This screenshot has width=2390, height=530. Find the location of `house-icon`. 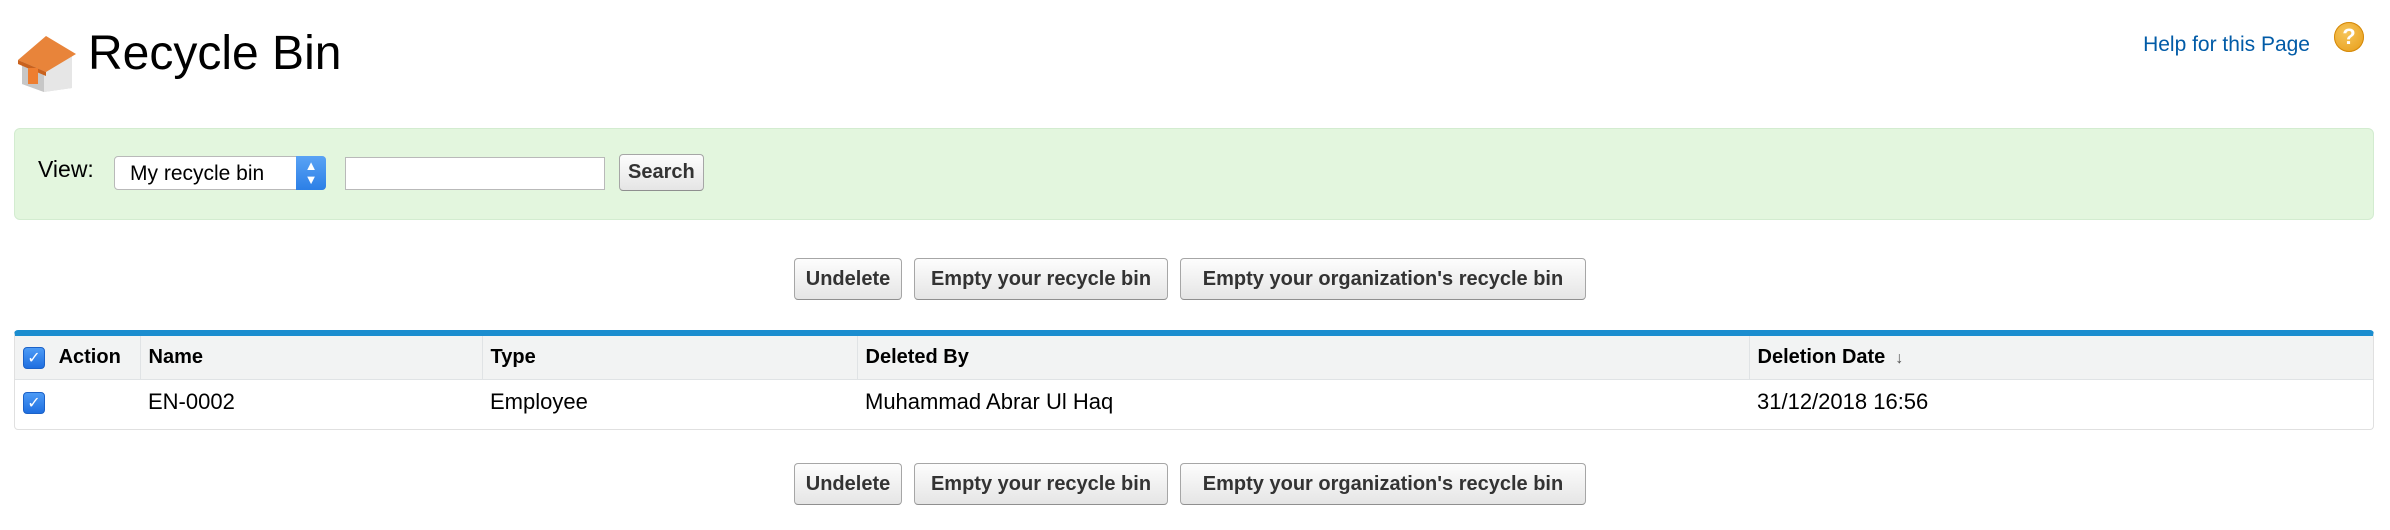

house-icon is located at coordinates (47, 64).